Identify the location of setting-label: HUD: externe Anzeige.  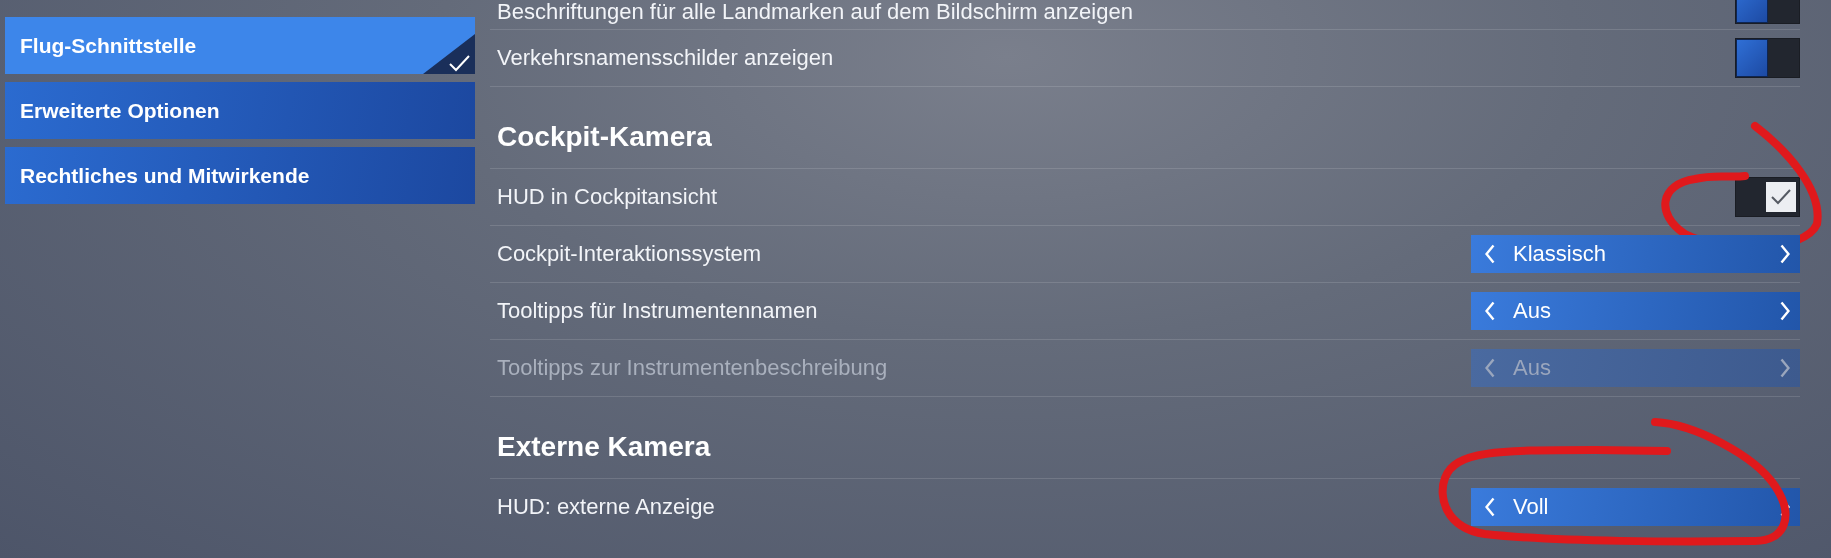
(606, 507).